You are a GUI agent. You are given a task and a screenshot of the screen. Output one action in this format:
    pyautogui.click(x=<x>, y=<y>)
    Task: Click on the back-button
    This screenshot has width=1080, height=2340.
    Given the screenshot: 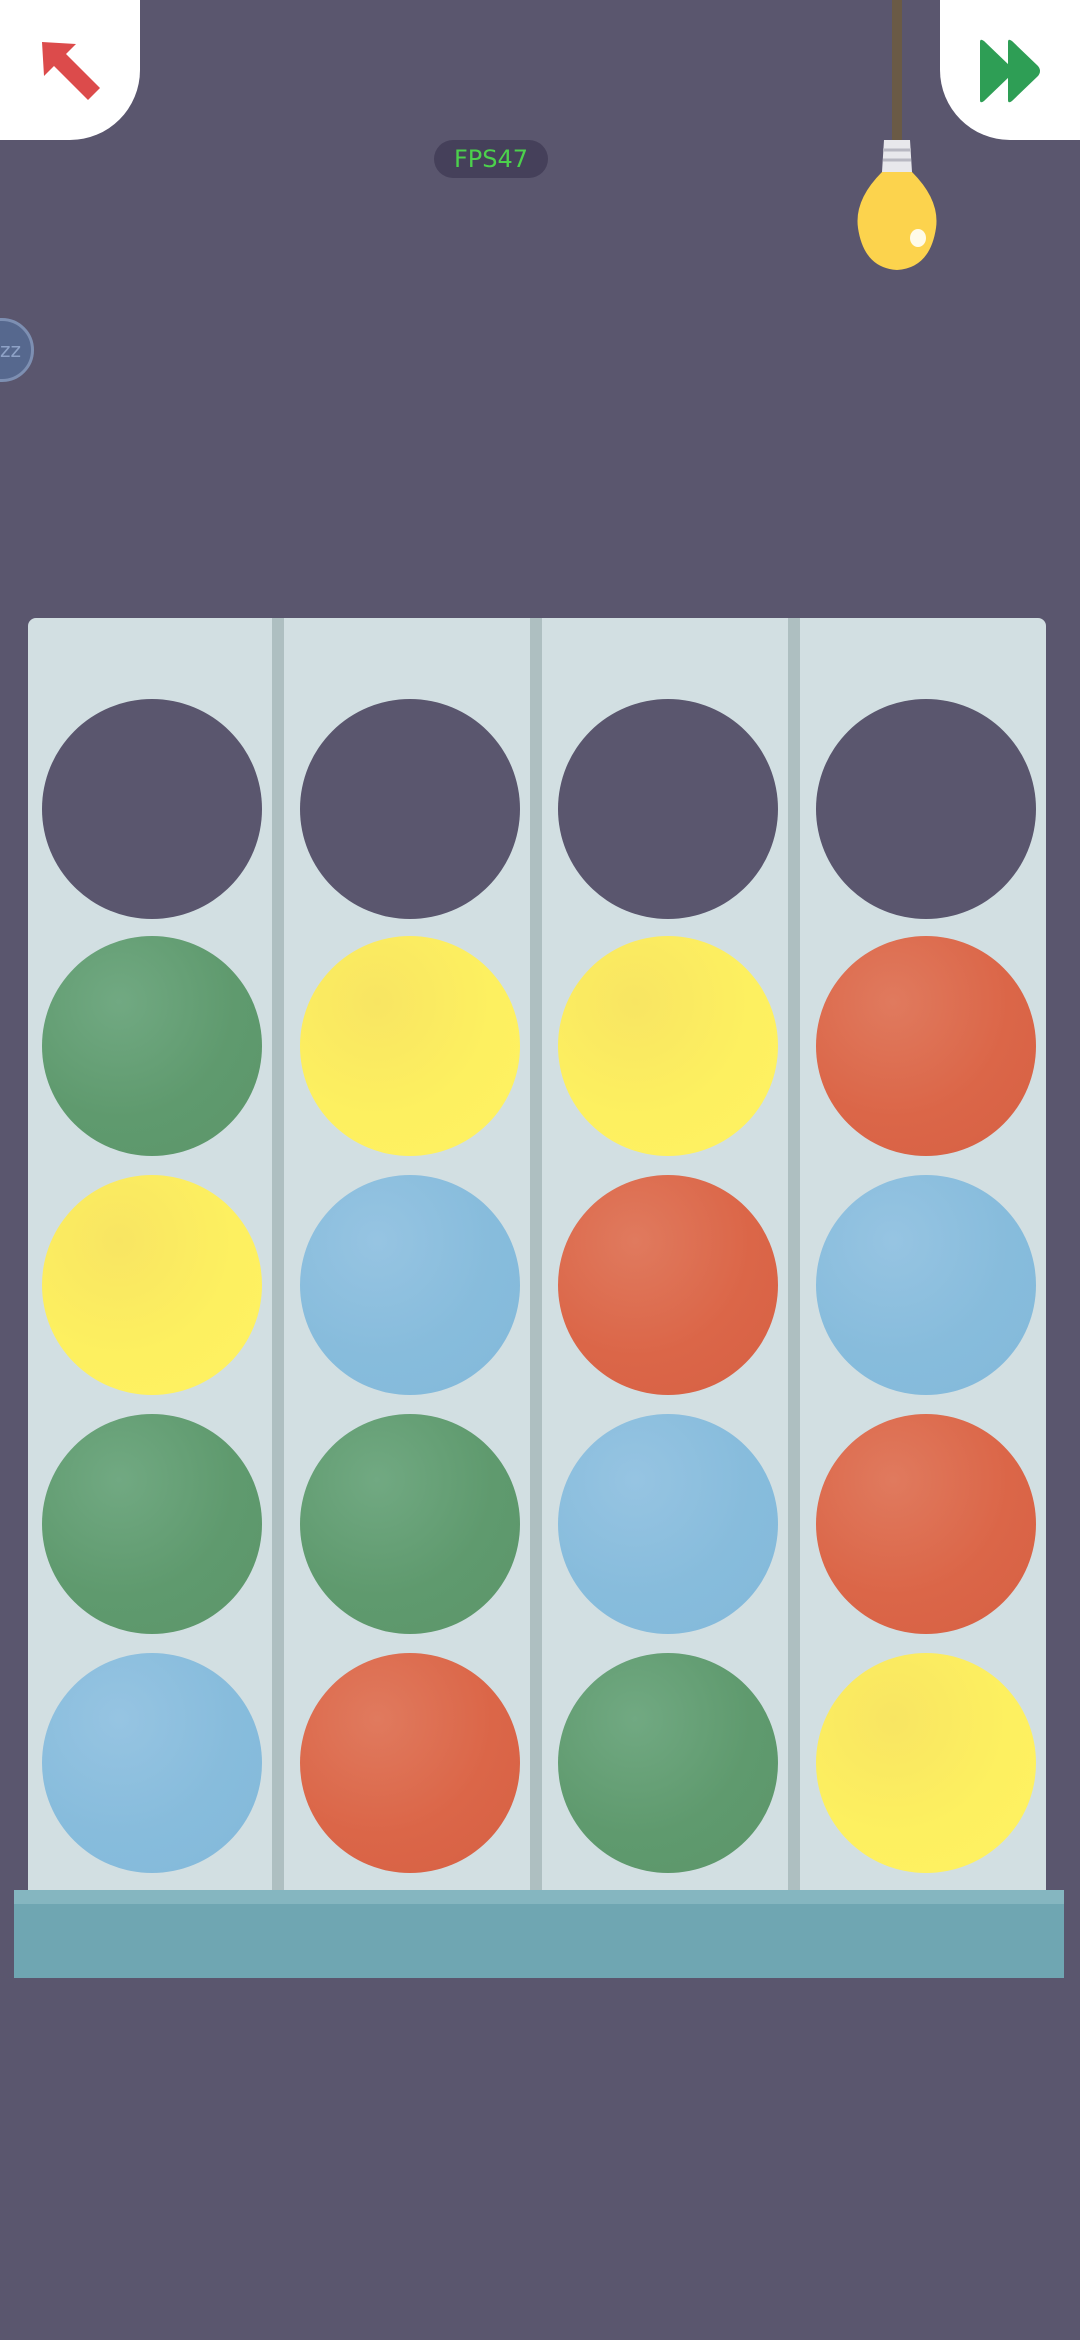 What is the action you would take?
    pyautogui.click(x=70, y=70)
    